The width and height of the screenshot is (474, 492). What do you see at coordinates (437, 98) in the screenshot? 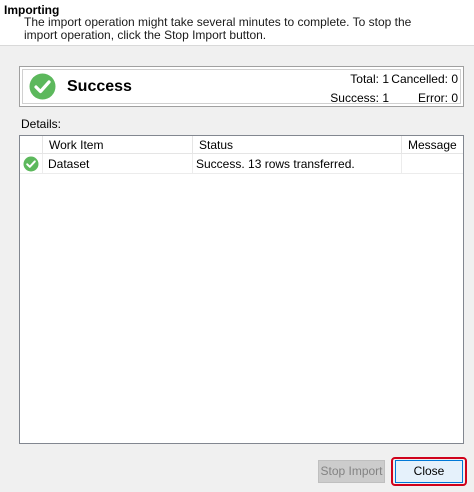
I see `error-count: Error: 0` at bounding box center [437, 98].